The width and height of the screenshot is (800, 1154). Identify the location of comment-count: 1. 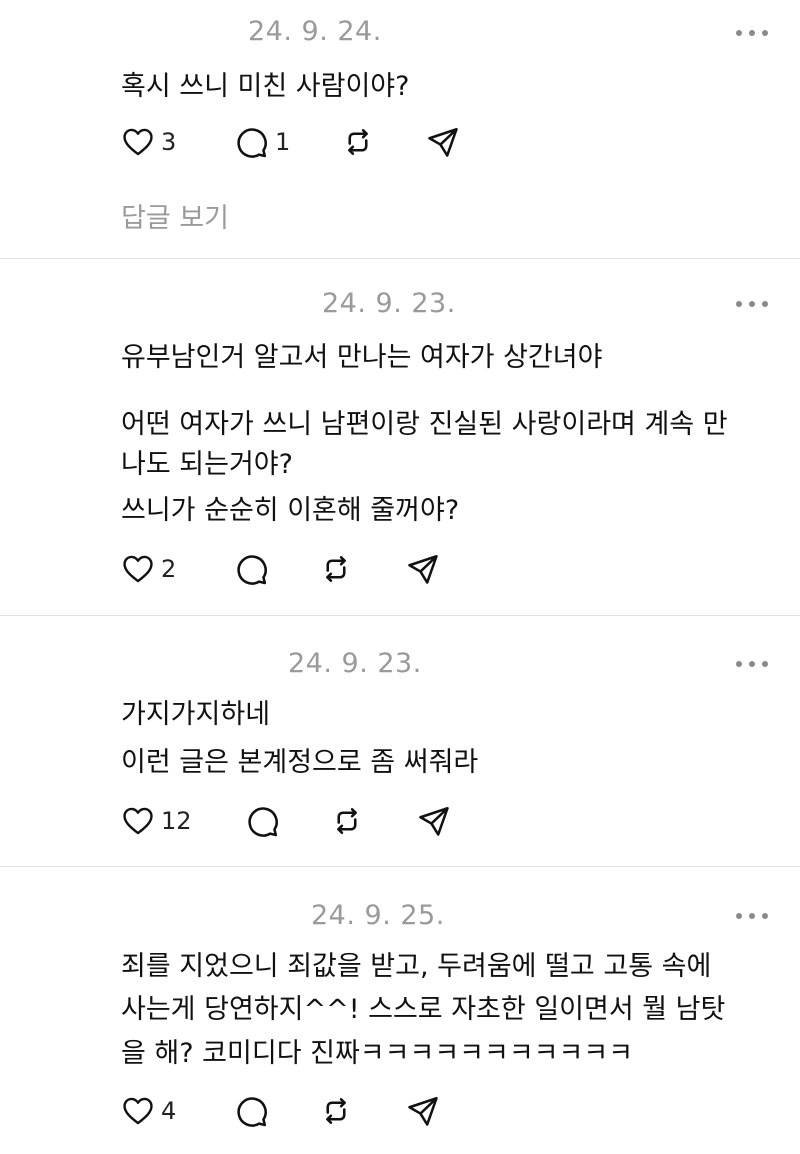
(283, 142).